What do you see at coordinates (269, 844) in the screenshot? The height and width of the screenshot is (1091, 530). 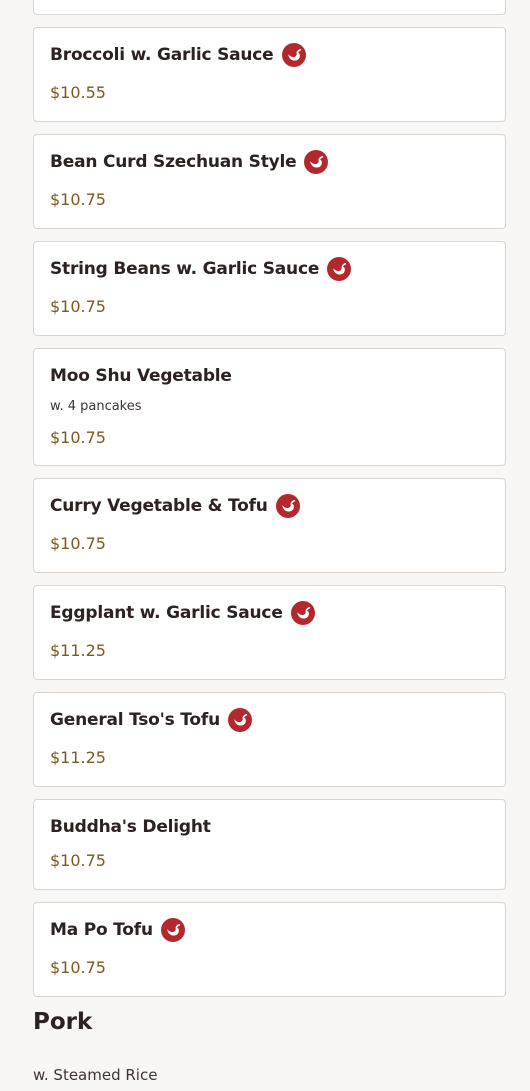 I see `menu-item-card: Buddha's Delight $10.75` at bounding box center [269, 844].